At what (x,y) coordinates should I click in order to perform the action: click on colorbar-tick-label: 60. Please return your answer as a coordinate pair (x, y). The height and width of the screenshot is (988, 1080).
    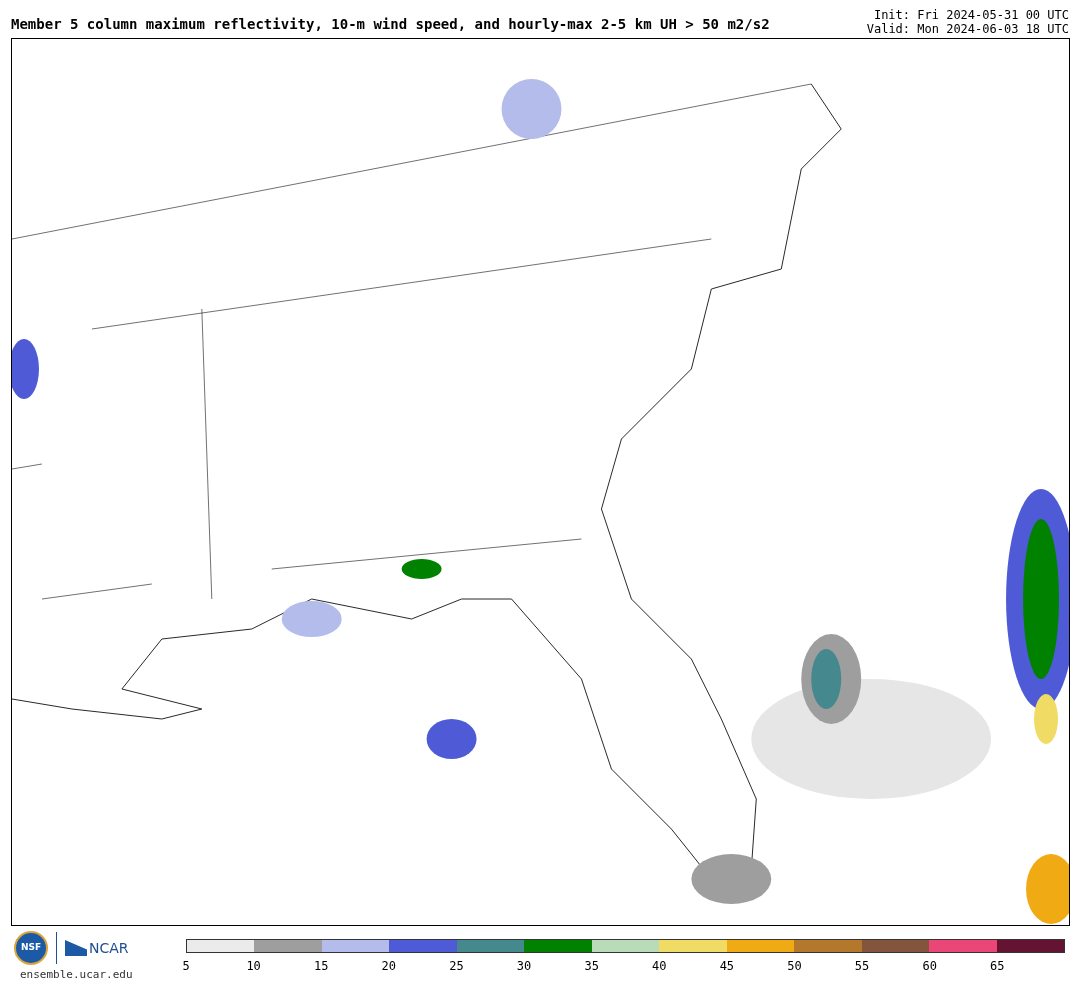
    Looking at the image, I should click on (929, 966).